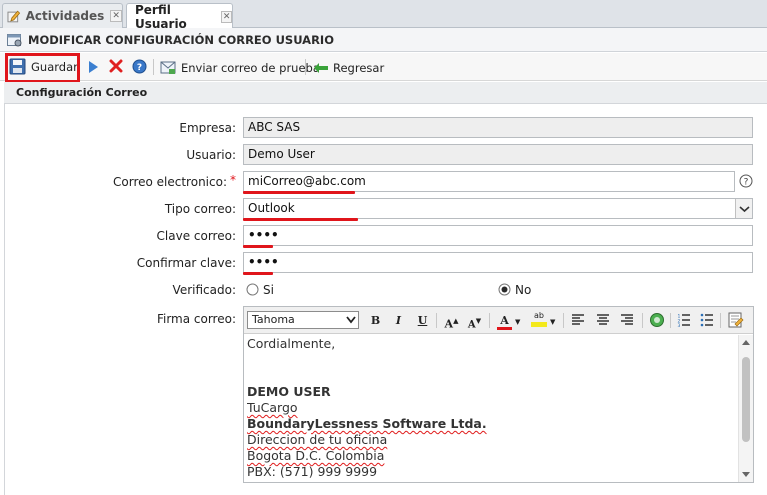 The height and width of the screenshot is (495, 767). What do you see at coordinates (273, 319) in the screenshot?
I see `font-select-value: Tahoma` at bounding box center [273, 319].